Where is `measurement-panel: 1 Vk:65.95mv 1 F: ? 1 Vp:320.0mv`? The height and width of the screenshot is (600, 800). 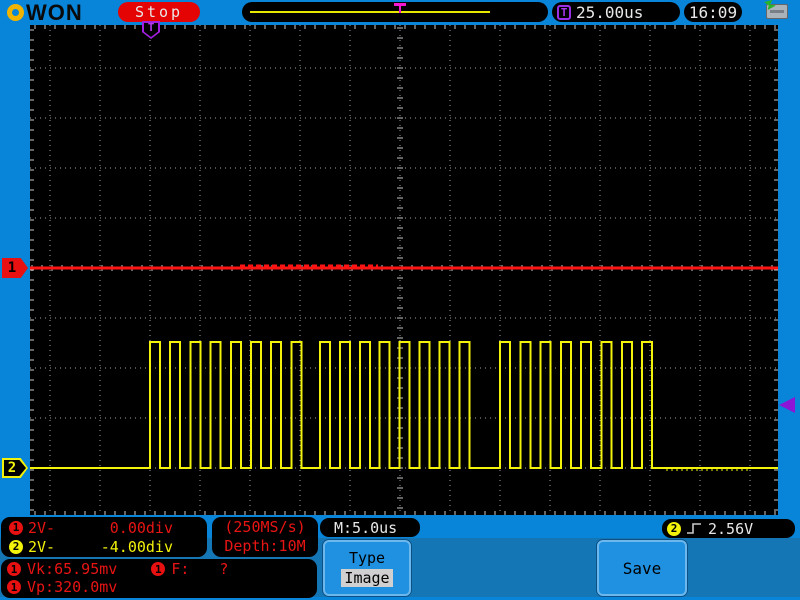
measurement-panel: 1 Vk:65.95mv 1 F: ? 1 Vp:320.0mv is located at coordinates (159, 578).